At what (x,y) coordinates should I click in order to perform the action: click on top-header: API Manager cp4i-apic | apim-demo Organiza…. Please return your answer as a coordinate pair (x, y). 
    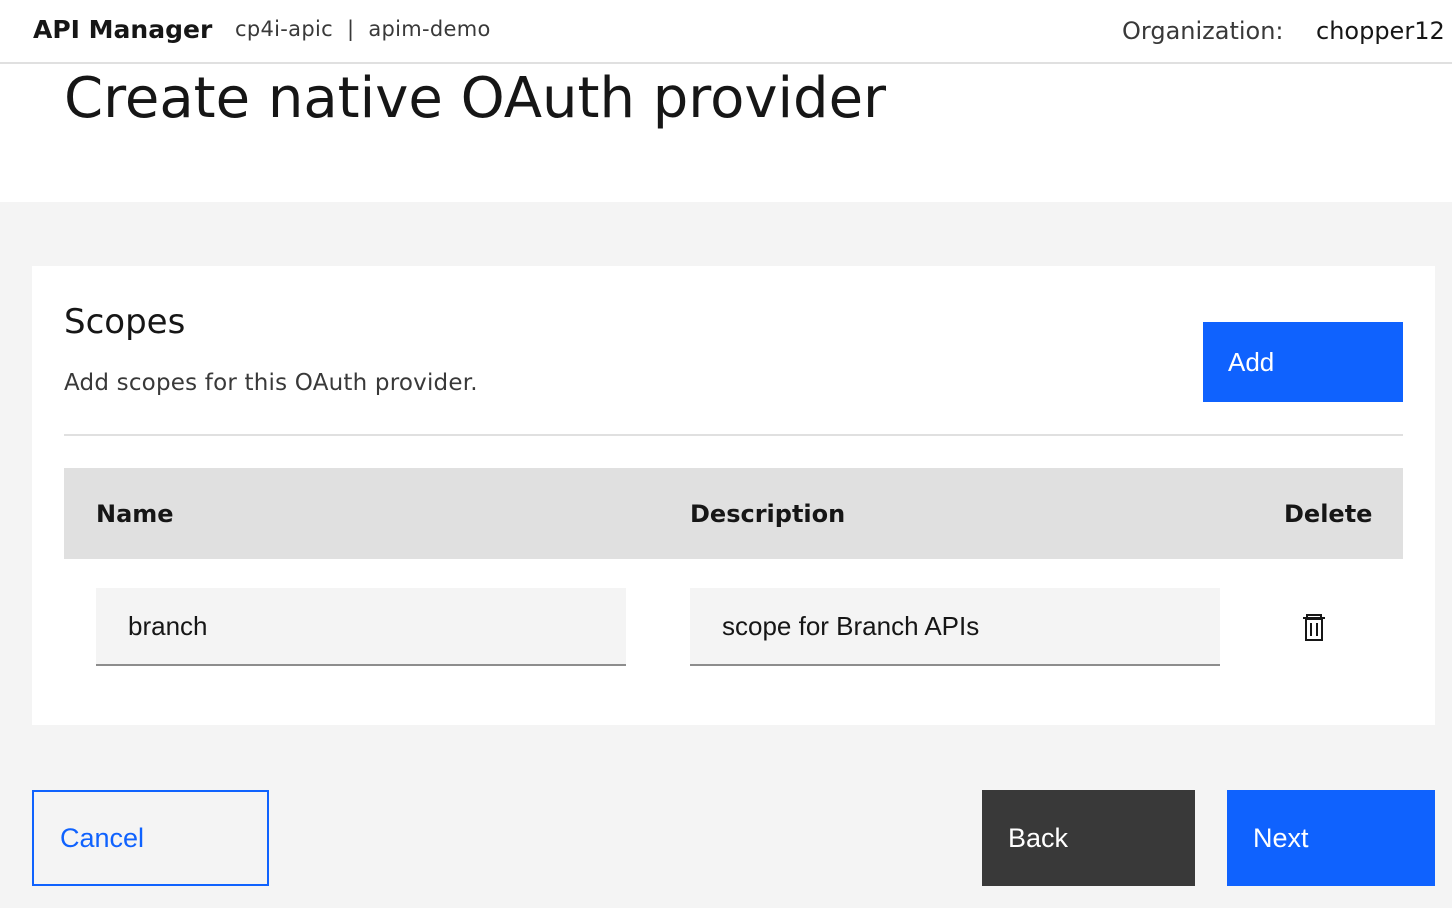
    Looking at the image, I should click on (726, 32).